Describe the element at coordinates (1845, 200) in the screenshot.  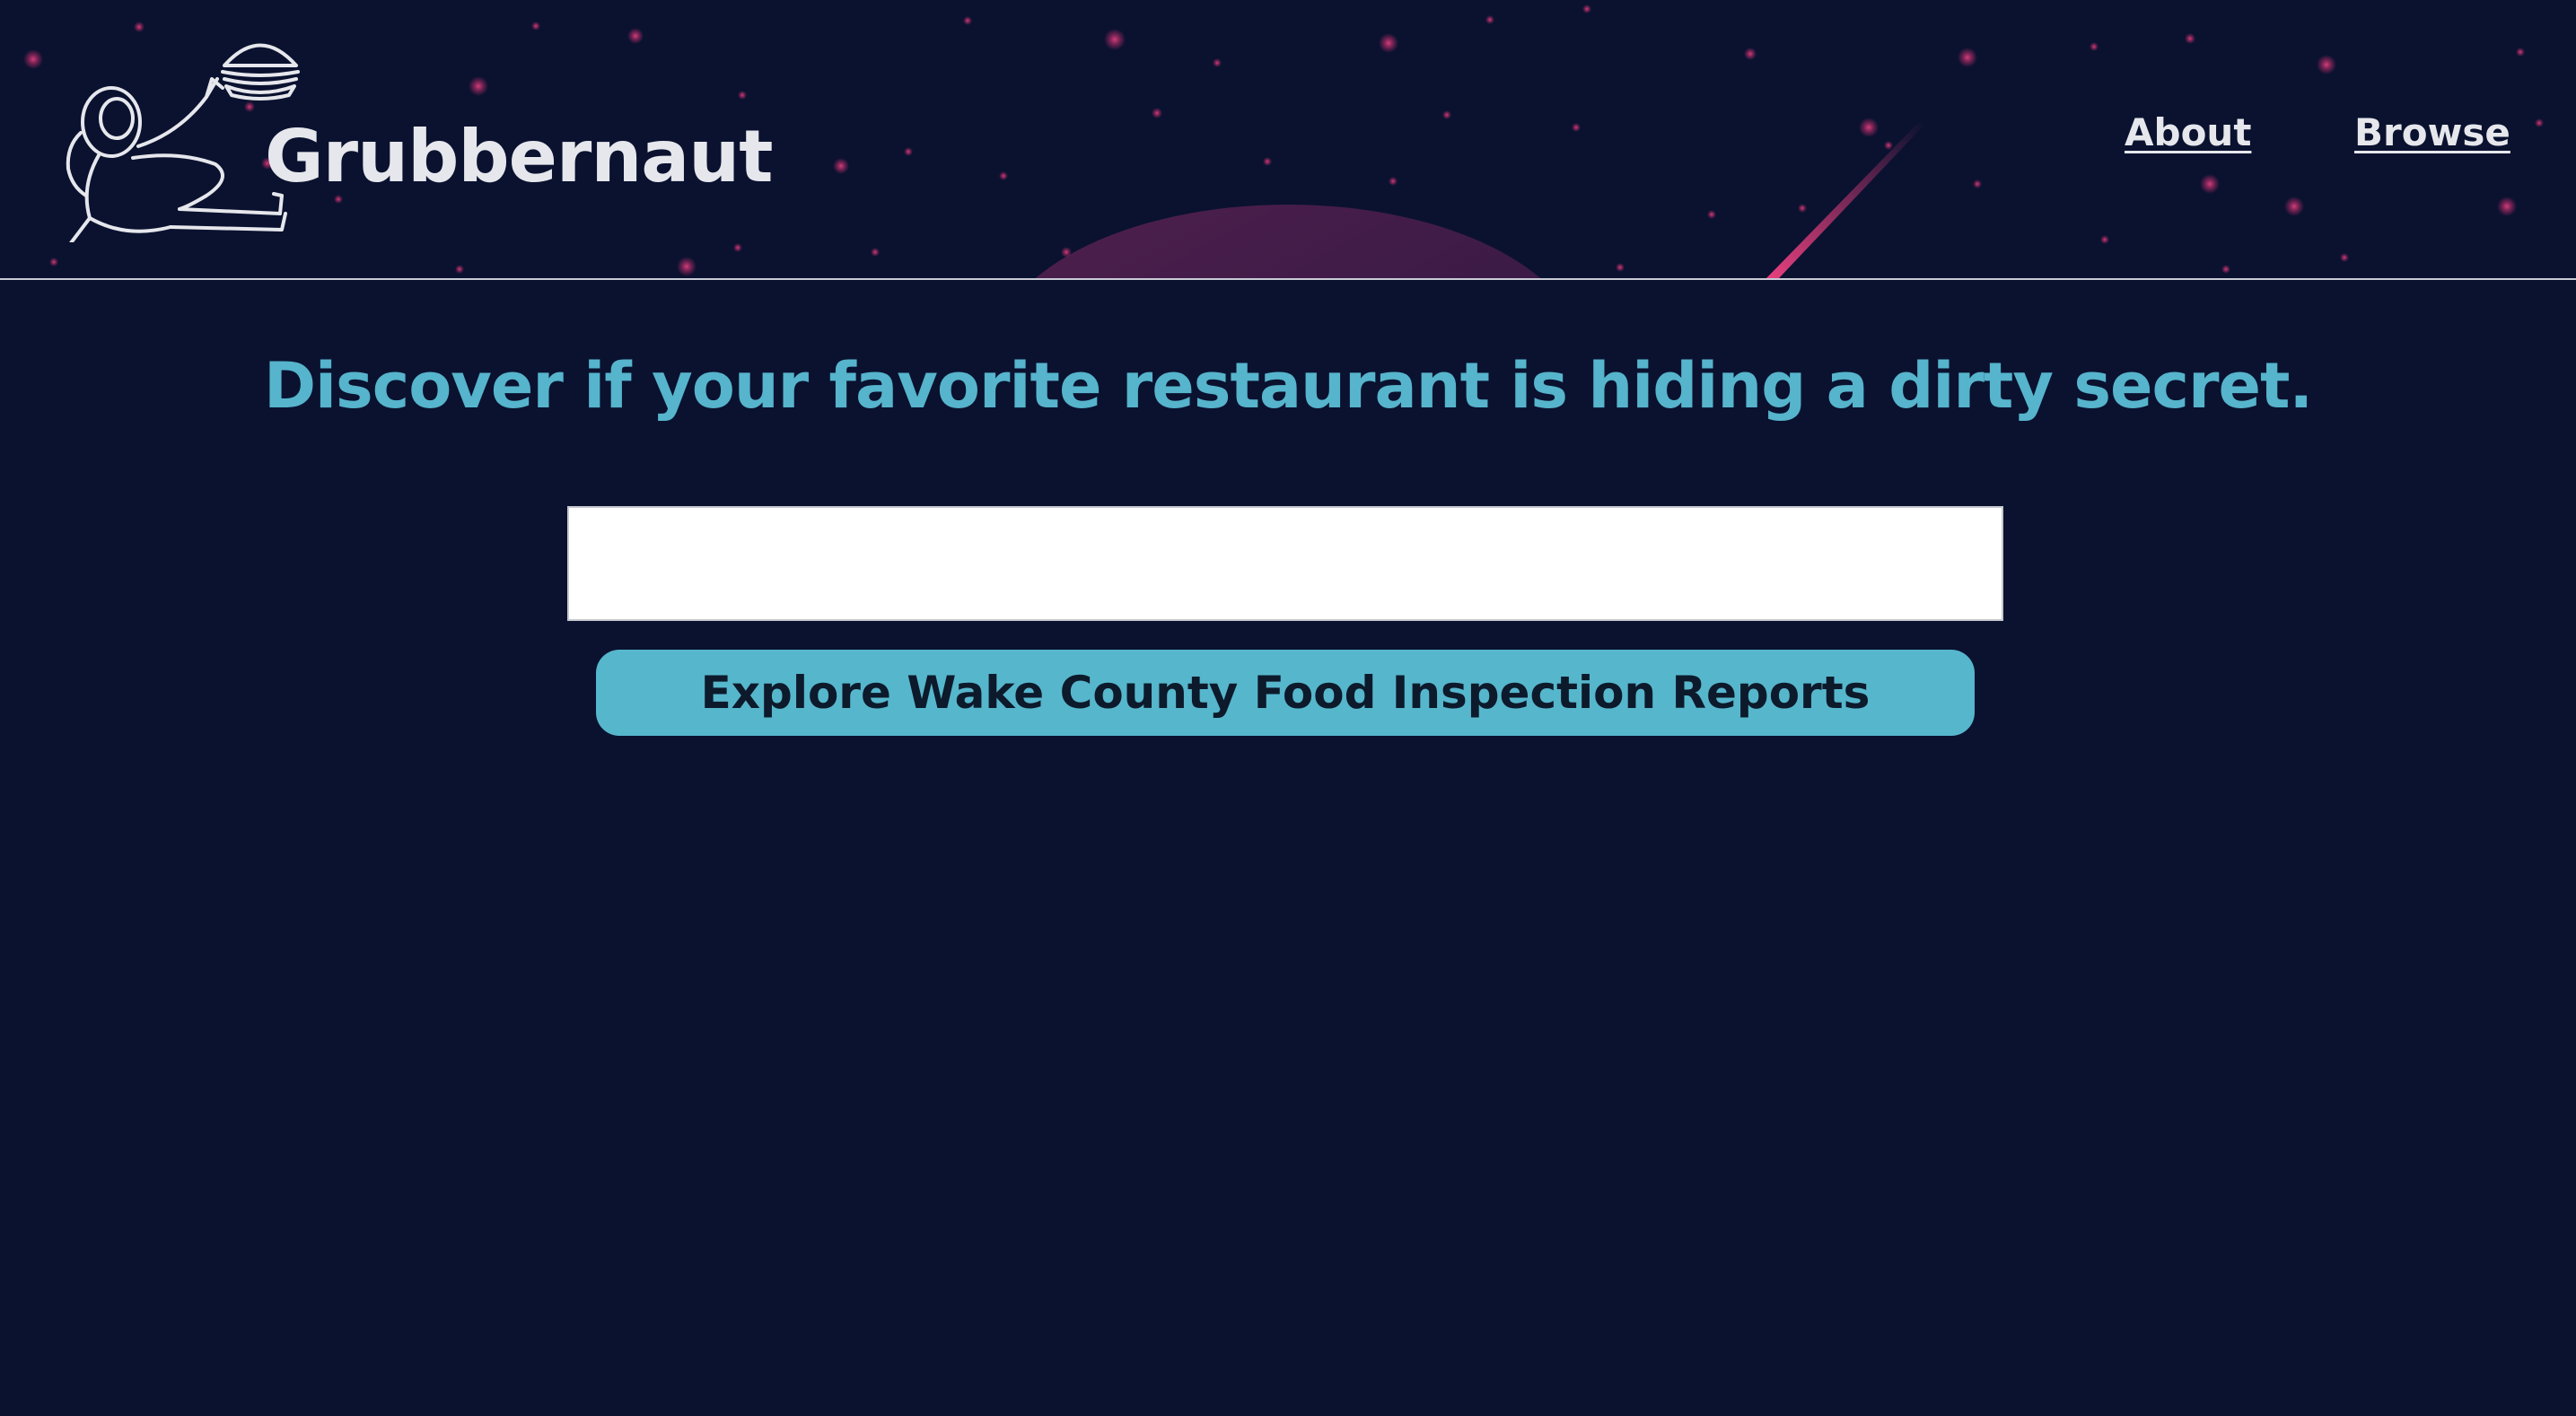
I see `comet-streak` at that location.